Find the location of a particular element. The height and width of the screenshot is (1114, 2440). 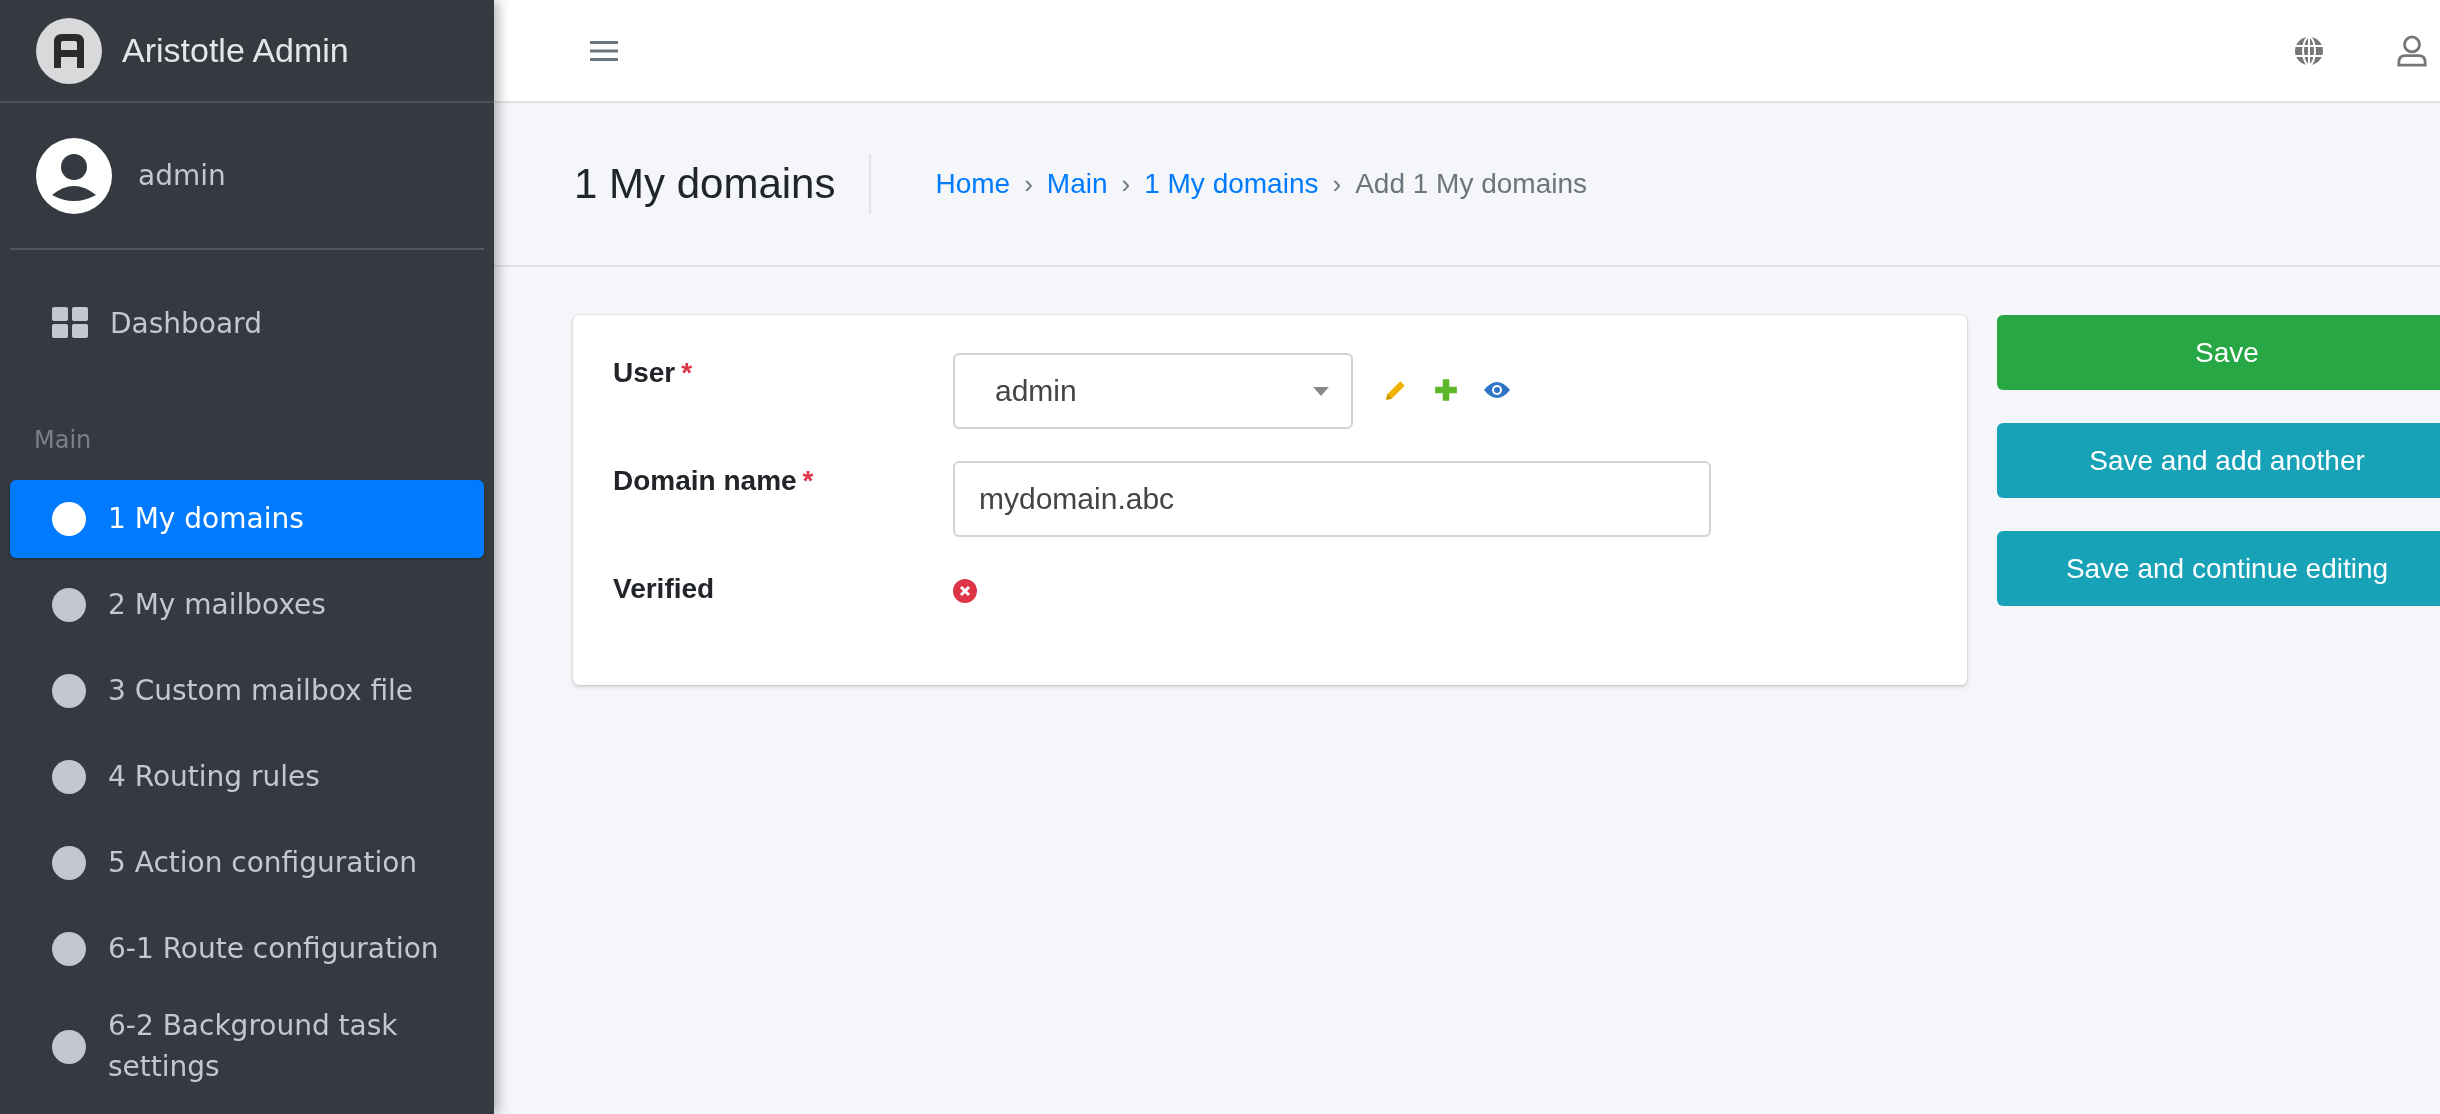

user-name: admin is located at coordinates (182, 175).